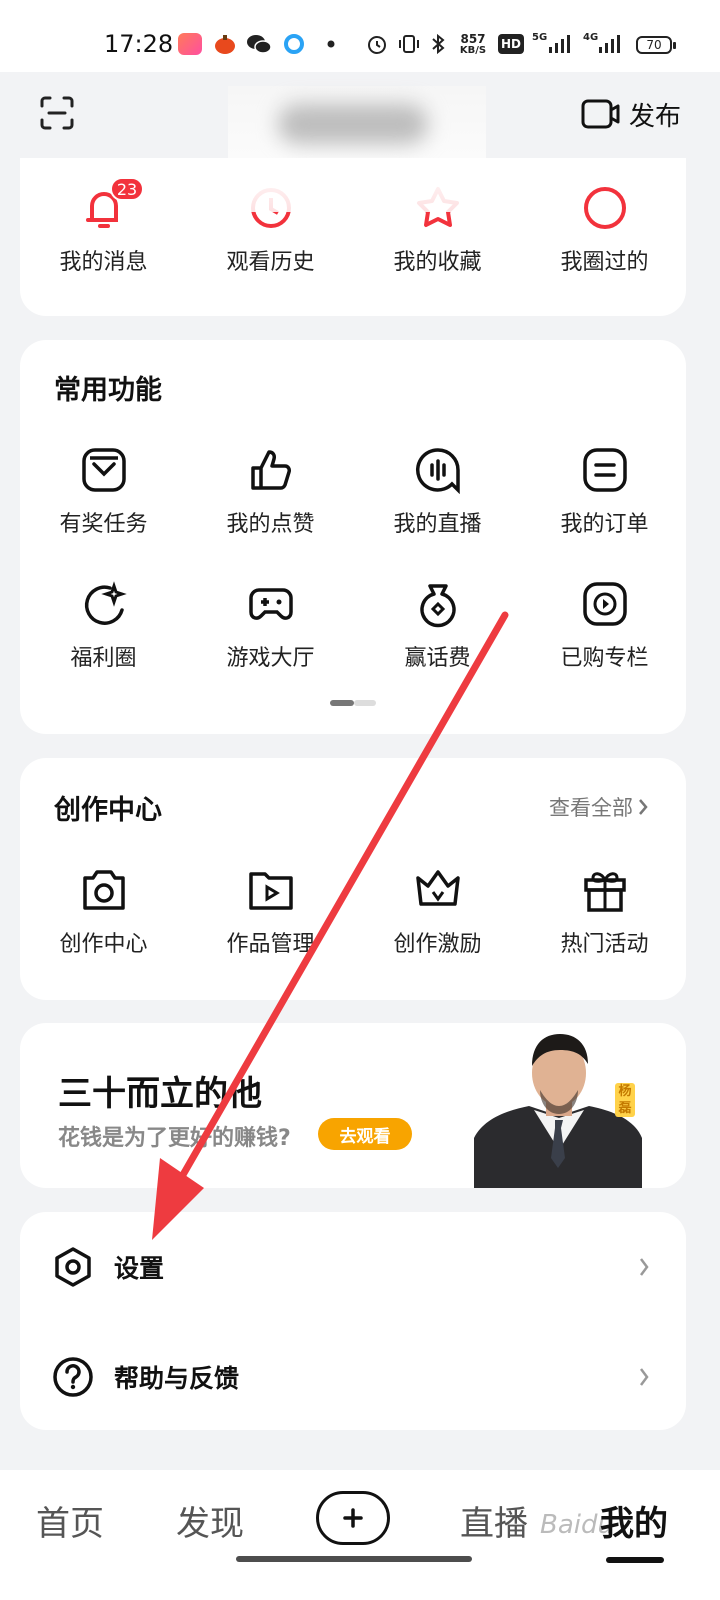 Image resolution: width=720 pixels, height=1600 pixels. Describe the element at coordinates (438, 44) in the screenshot. I see `bluetooth-icon` at that location.